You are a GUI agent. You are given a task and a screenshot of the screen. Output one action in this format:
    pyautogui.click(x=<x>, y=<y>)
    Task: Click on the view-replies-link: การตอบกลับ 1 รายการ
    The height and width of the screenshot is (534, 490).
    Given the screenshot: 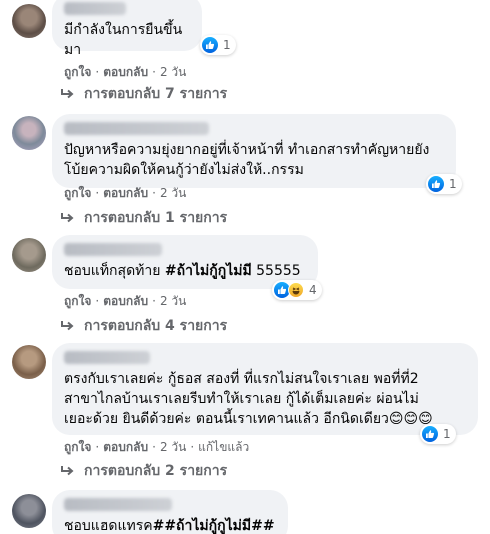 What is the action you would take?
    pyautogui.click(x=143, y=218)
    